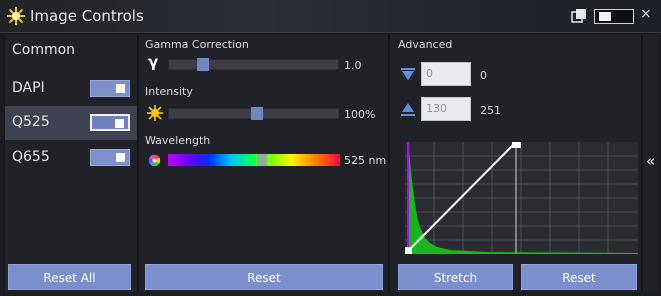  I want to click on sun-star-icon, so click(16, 16).